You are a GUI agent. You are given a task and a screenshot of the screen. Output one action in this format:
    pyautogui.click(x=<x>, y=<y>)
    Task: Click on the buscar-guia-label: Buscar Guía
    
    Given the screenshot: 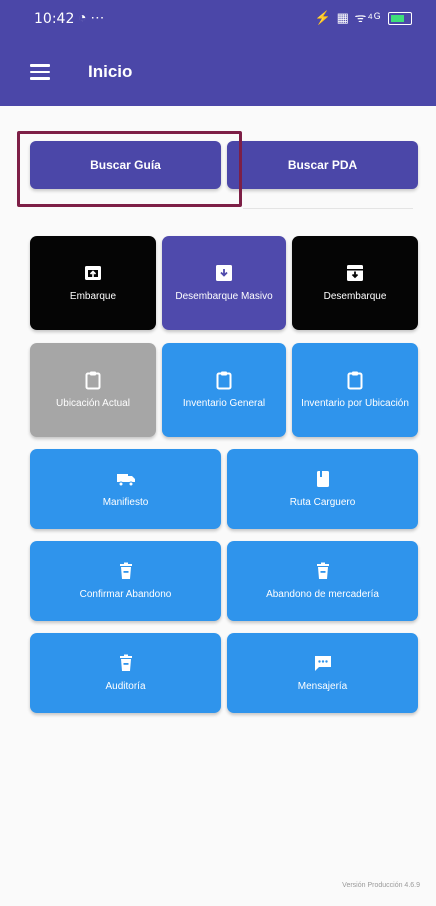 What is the action you would take?
    pyautogui.click(x=125, y=165)
    